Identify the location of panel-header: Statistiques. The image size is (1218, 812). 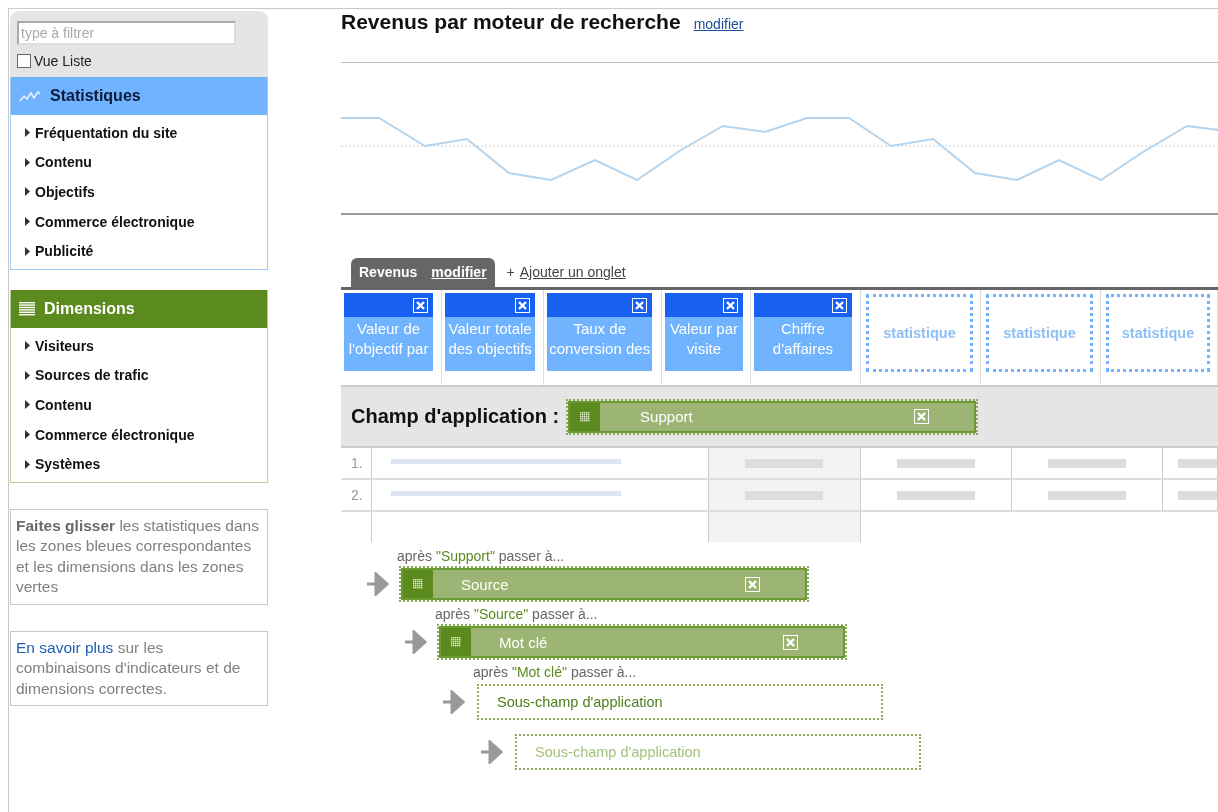
(139, 96).